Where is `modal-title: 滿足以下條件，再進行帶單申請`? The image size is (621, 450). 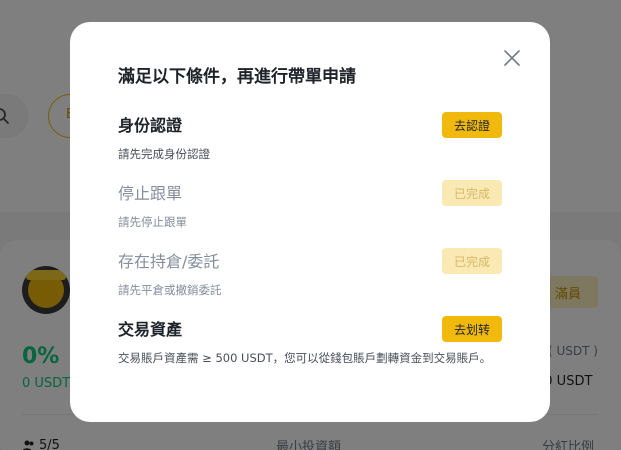 modal-title: 滿足以下條件，再進行帶單申請 is located at coordinates (237, 77).